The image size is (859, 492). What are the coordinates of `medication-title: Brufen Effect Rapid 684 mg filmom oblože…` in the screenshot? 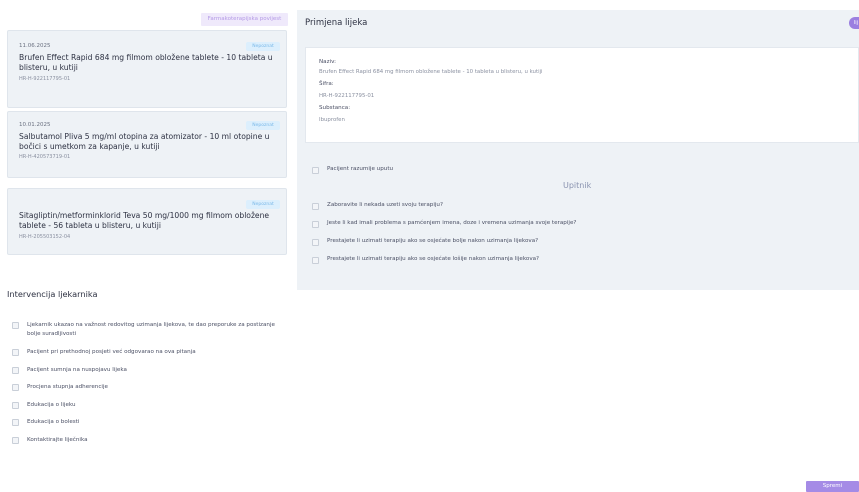 It's located at (146, 62).